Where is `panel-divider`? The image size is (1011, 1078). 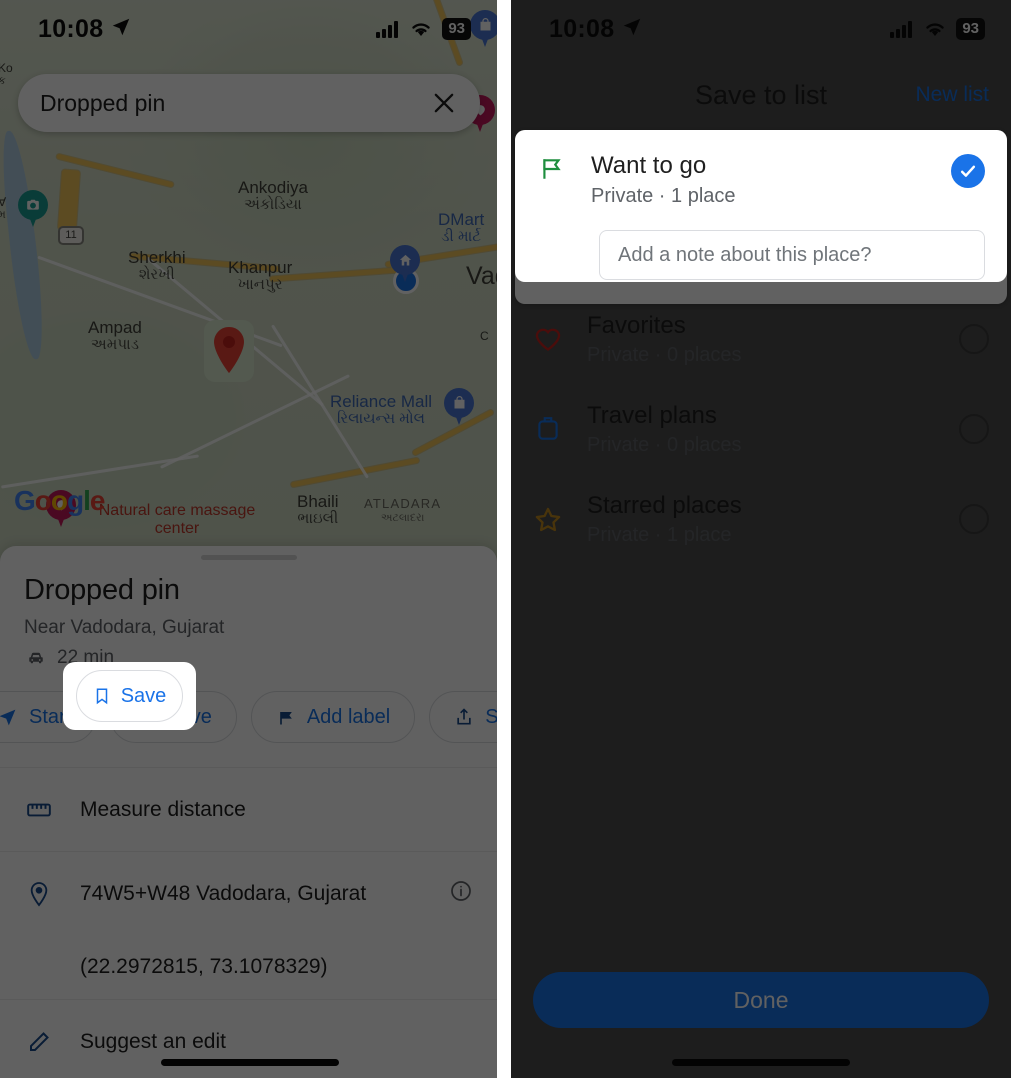 panel-divider is located at coordinates (504, 539).